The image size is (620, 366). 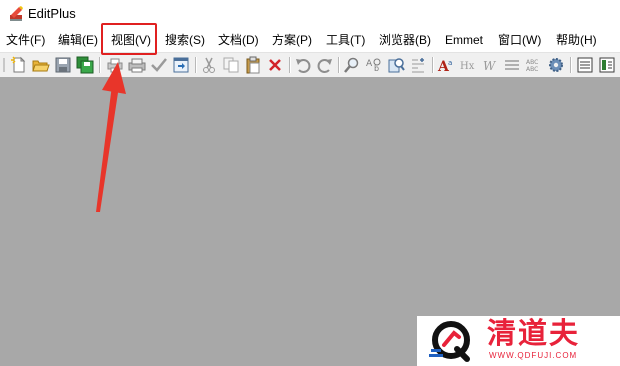 I want to click on save-all-icon, so click(x=85, y=65).